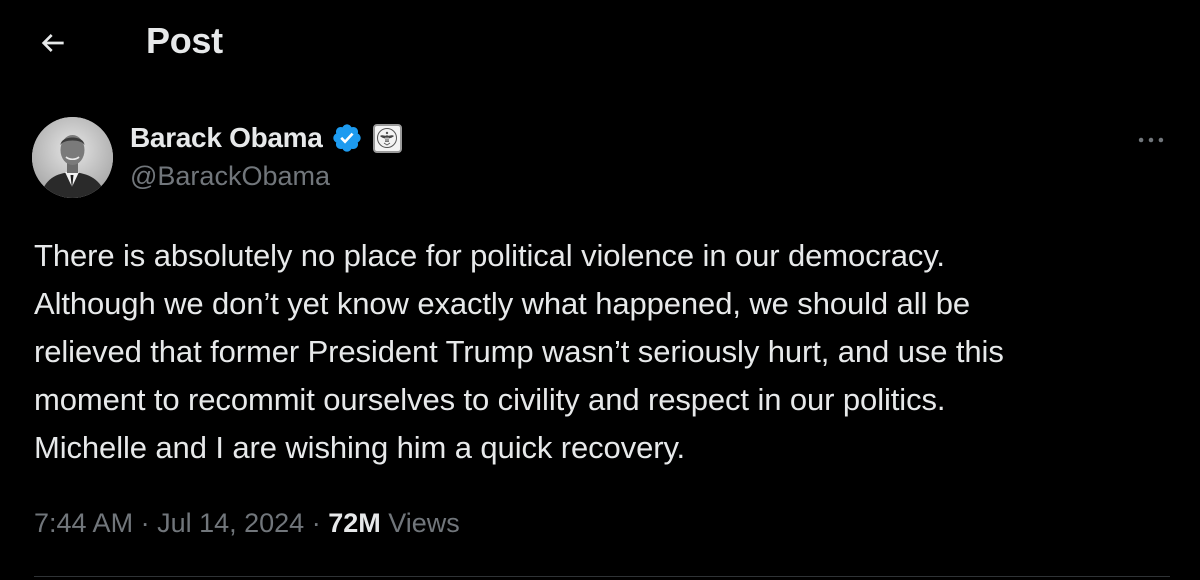 Image resolution: width=1200 pixels, height=580 pixels. Describe the element at coordinates (602, 576) in the screenshot. I see `divider` at that location.